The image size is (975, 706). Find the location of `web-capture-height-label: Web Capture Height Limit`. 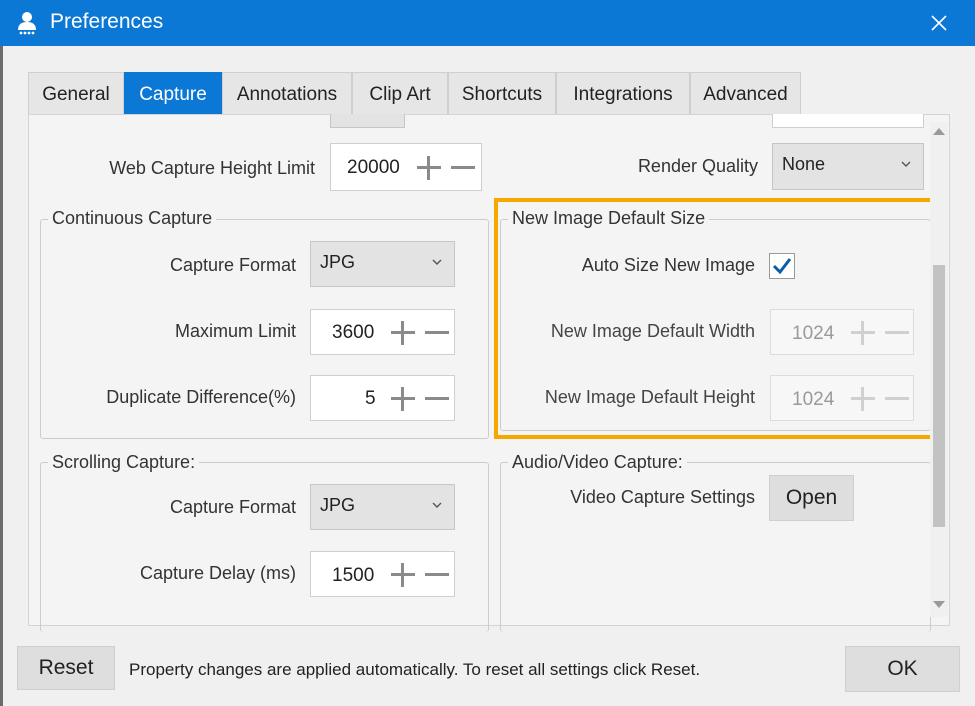

web-capture-height-label: Web Capture Height Limit is located at coordinates (212, 168).